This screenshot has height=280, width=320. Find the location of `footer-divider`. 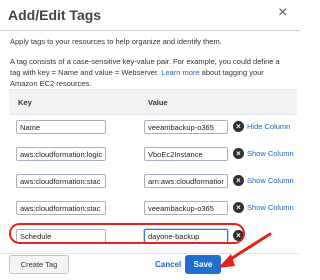

footer-divider is located at coordinates (150, 253).